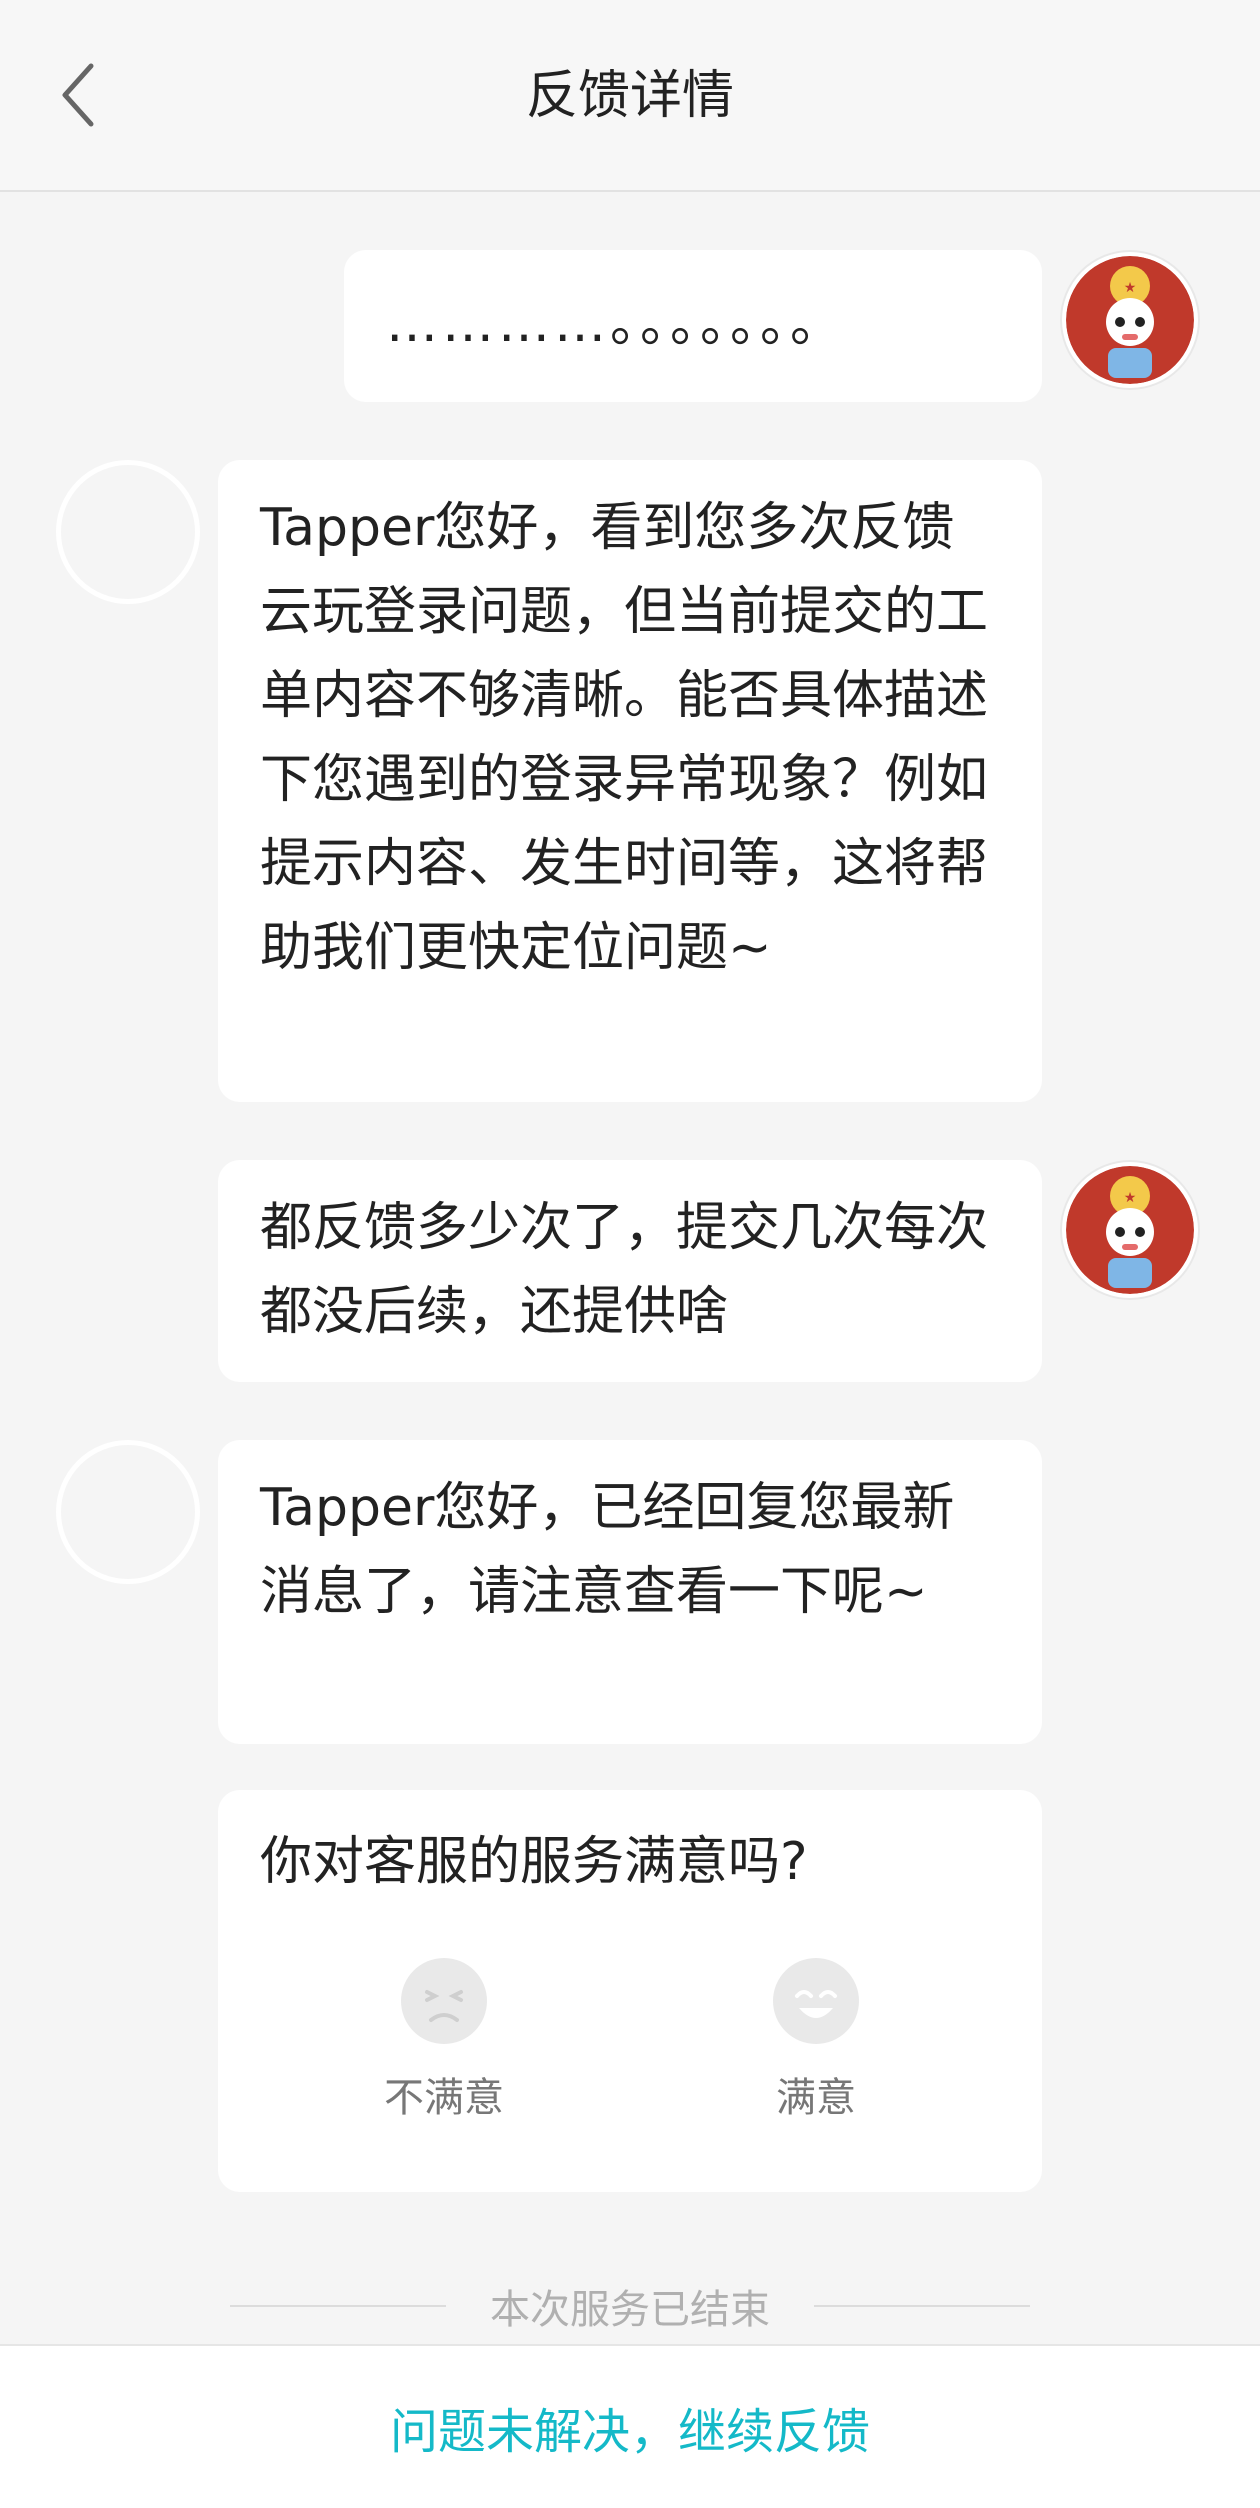  Describe the element at coordinates (444, 2098) in the screenshot. I see `unsatisfied-label: 不满意` at that location.